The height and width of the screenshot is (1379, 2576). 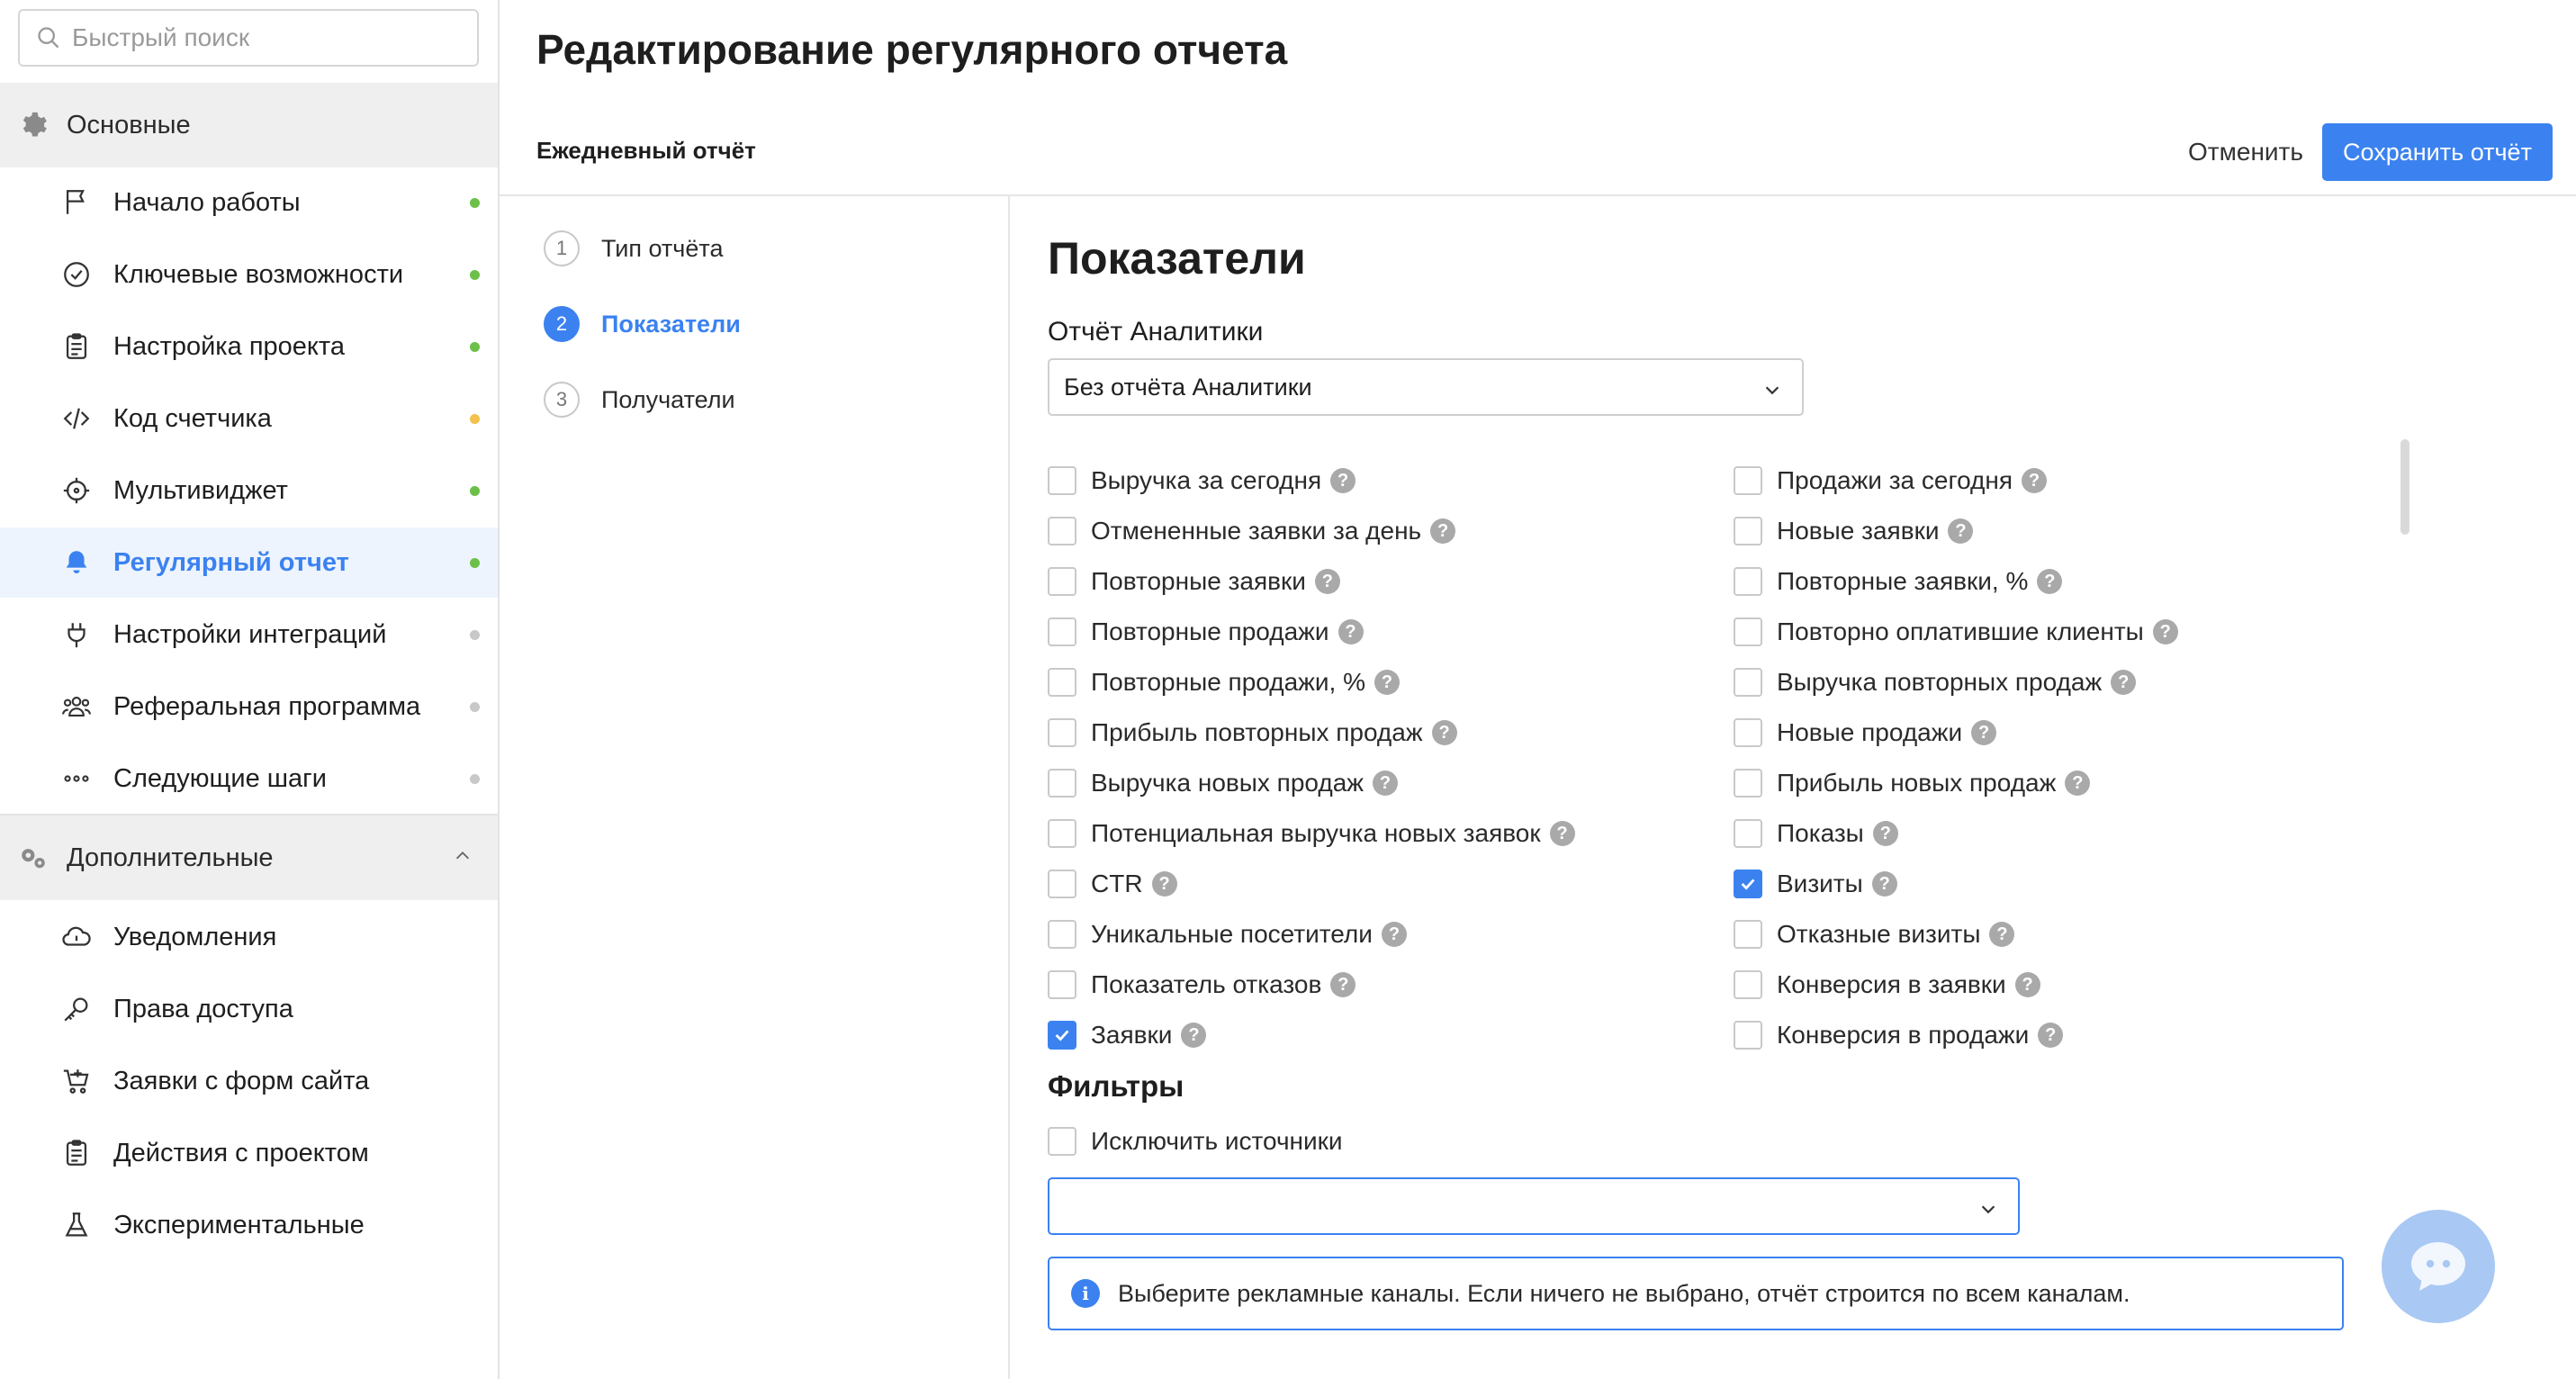 What do you see at coordinates (249, 858) in the screenshot?
I see `section-extra: Дополнительные` at bounding box center [249, 858].